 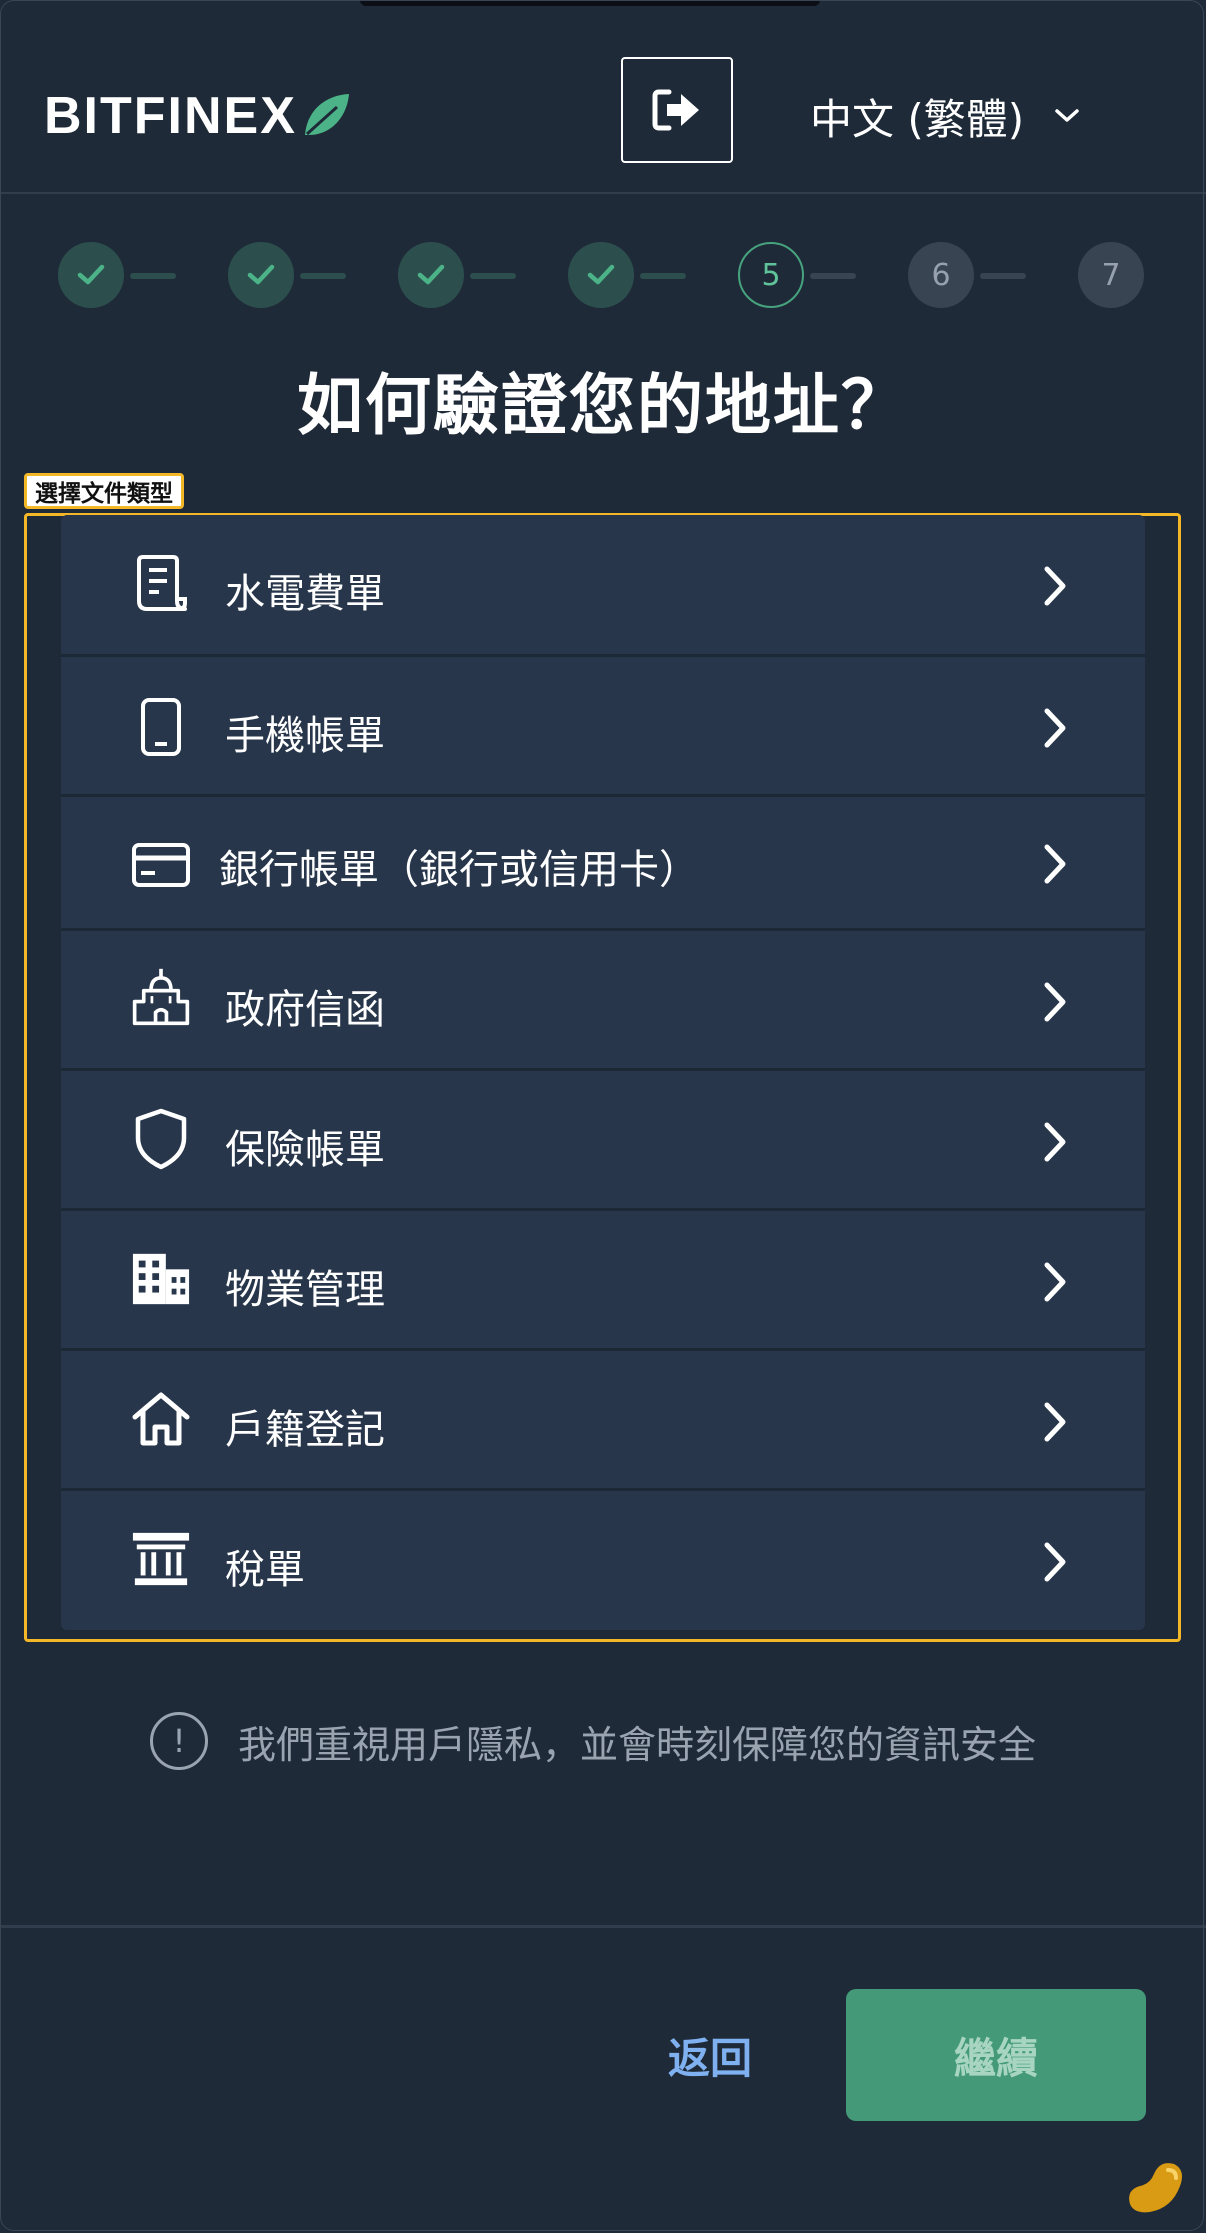 I want to click on leaf-icon, so click(x=326, y=115).